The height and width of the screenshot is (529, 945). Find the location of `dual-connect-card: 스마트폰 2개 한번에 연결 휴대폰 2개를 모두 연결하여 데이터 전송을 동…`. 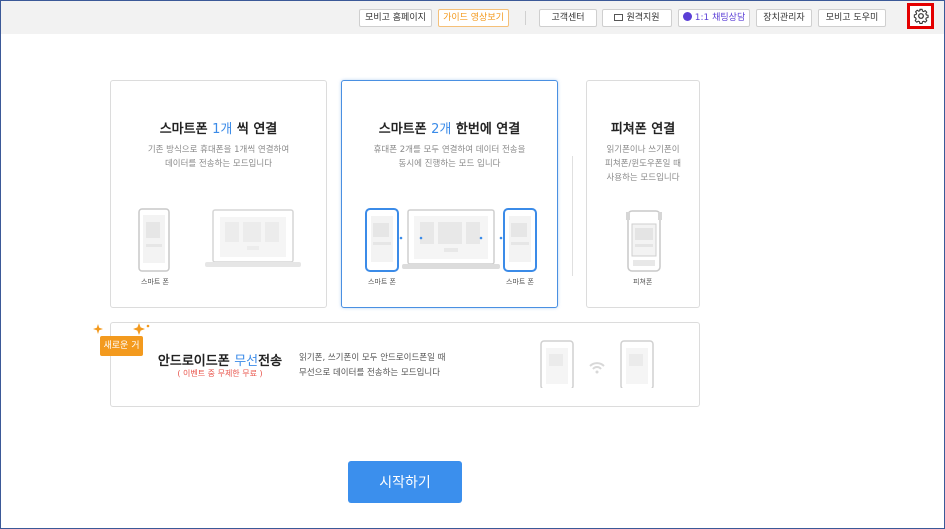

dual-connect-card: 스마트폰 2개 한번에 연결 휴대폰 2개를 모두 연결하여 데이터 전송을 동… is located at coordinates (449, 194).